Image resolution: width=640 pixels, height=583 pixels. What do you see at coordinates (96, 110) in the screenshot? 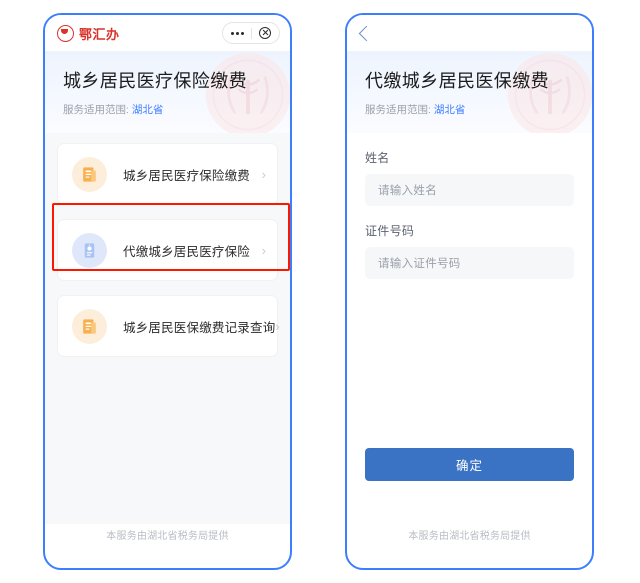
I see `left-scope-label: 服务适用范围:` at bounding box center [96, 110].